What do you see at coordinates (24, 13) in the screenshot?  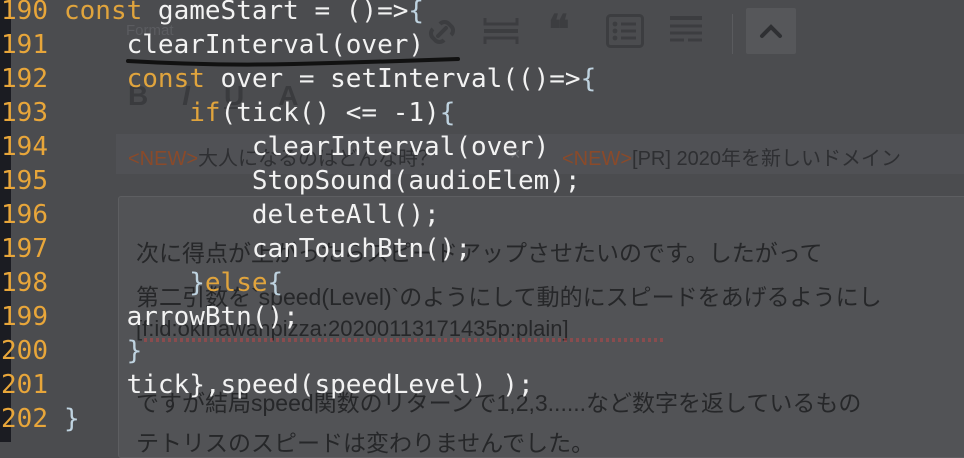 I see `line-number: 190` at bounding box center [24, 13].